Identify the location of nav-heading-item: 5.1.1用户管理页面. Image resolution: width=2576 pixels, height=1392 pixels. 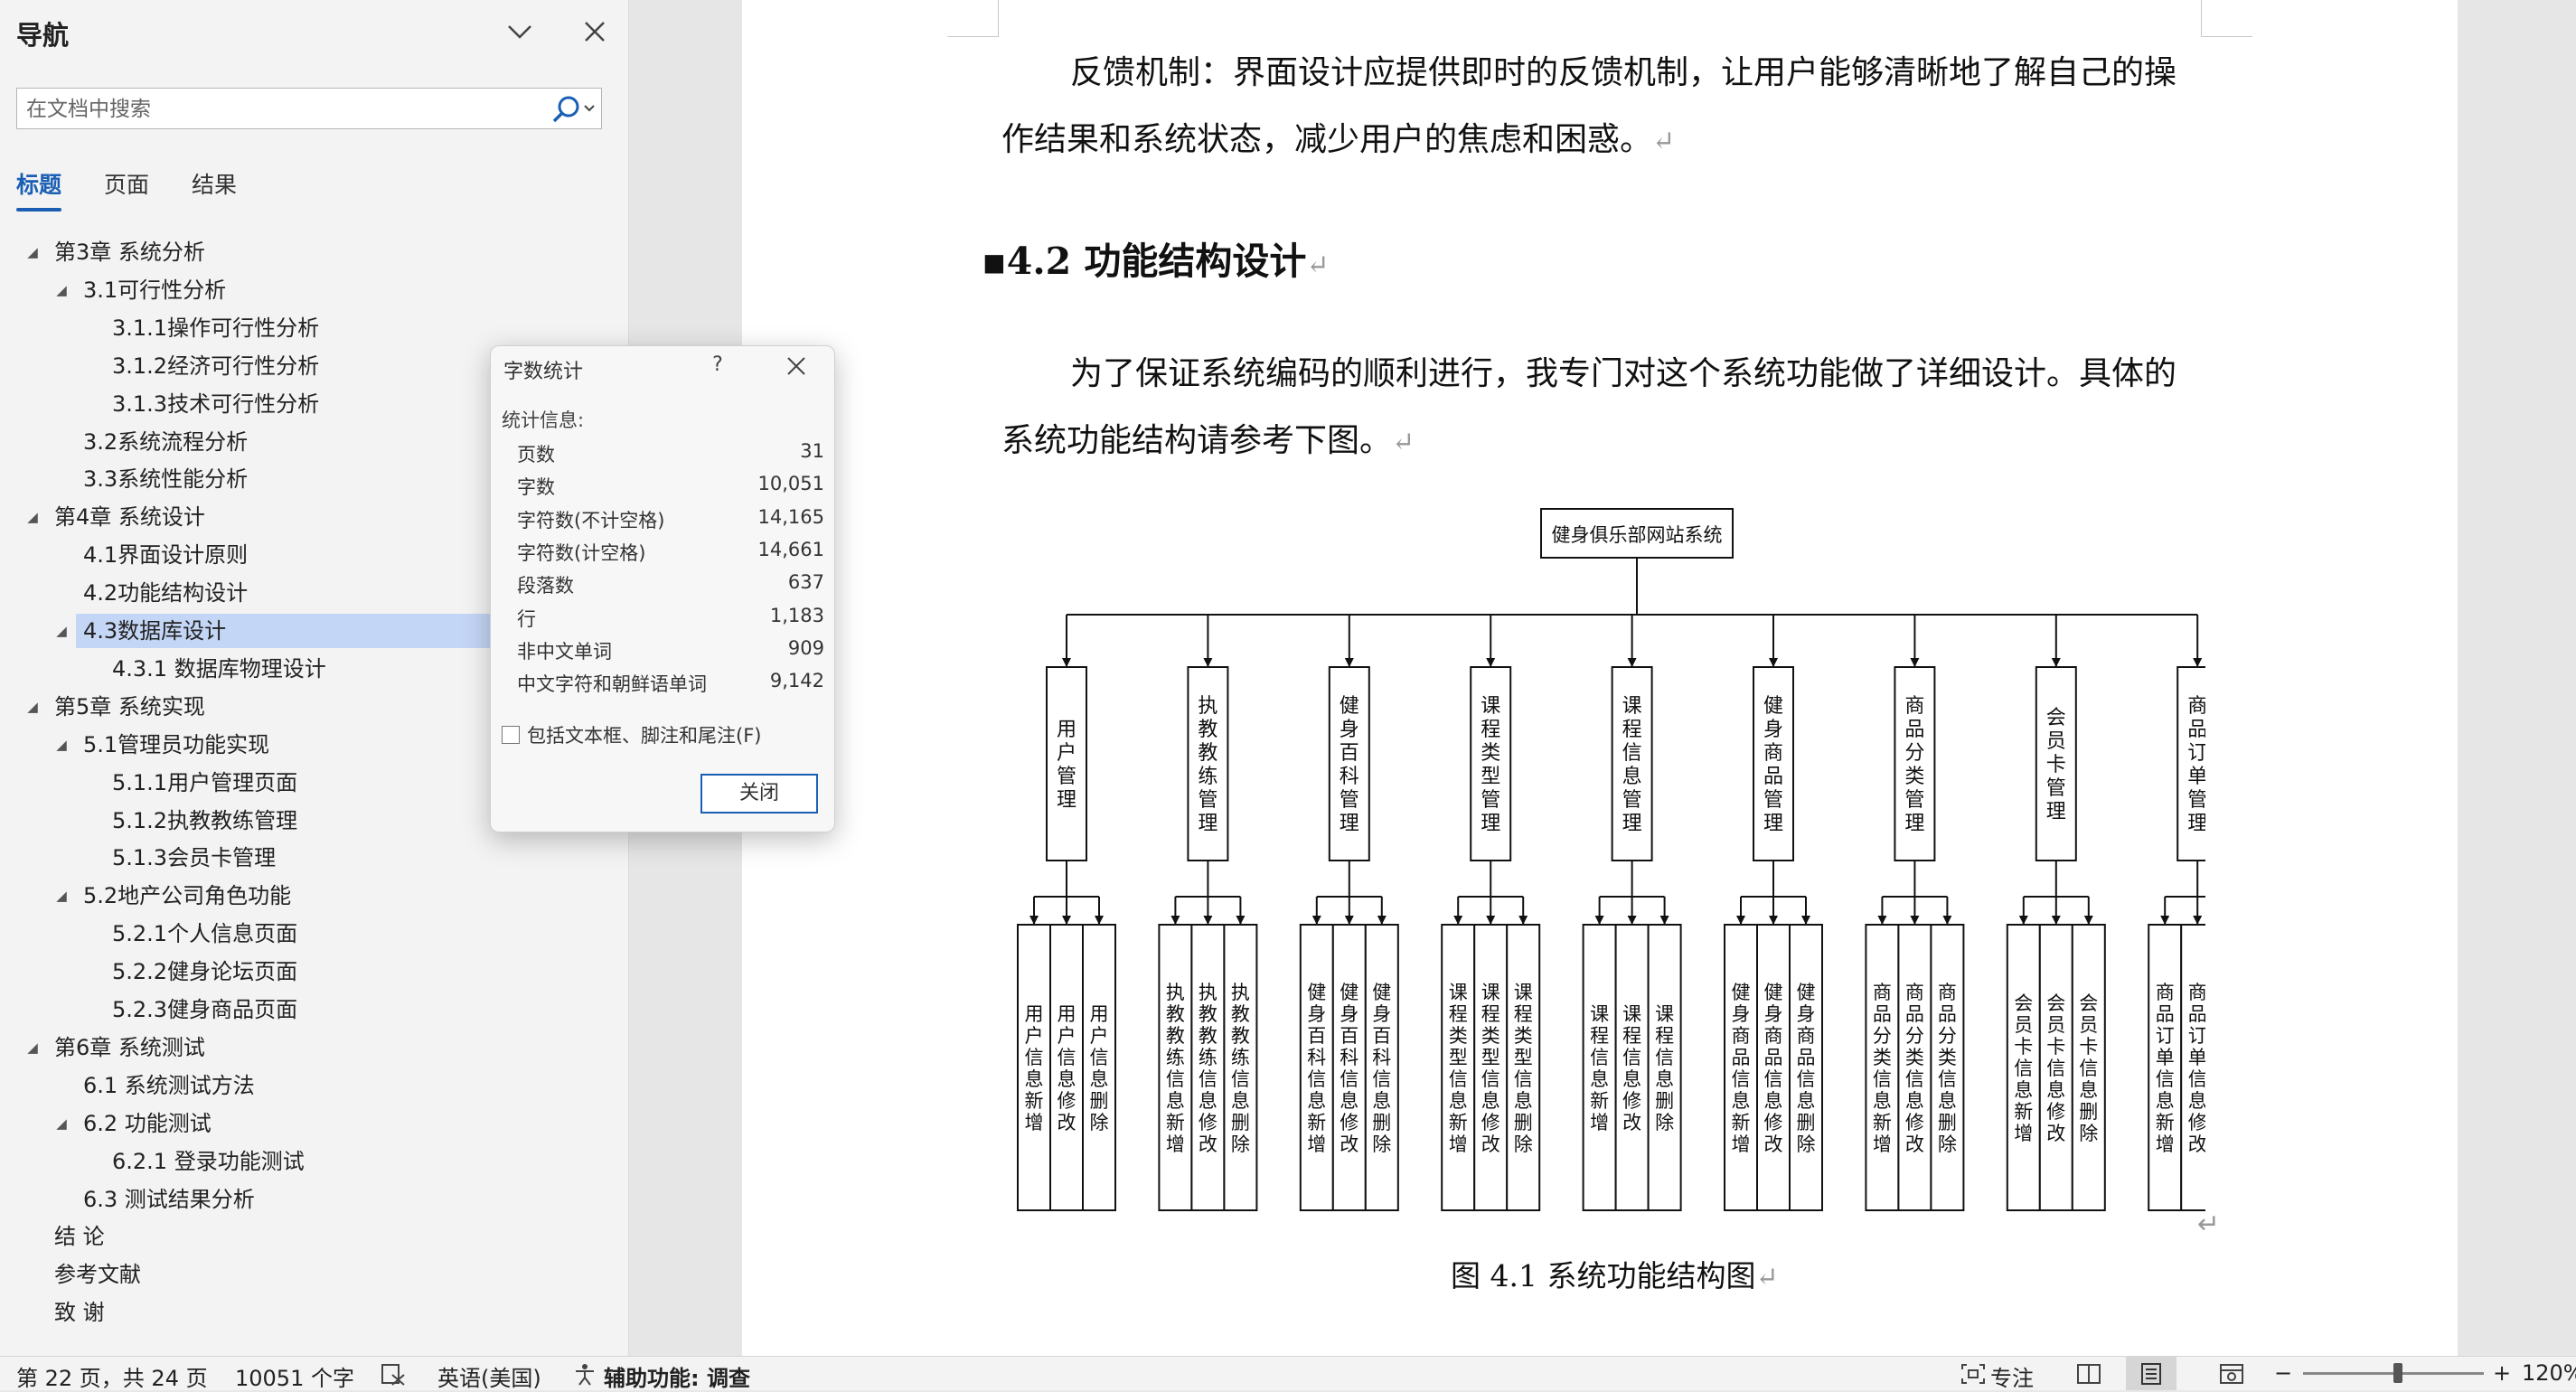
(204, 783).